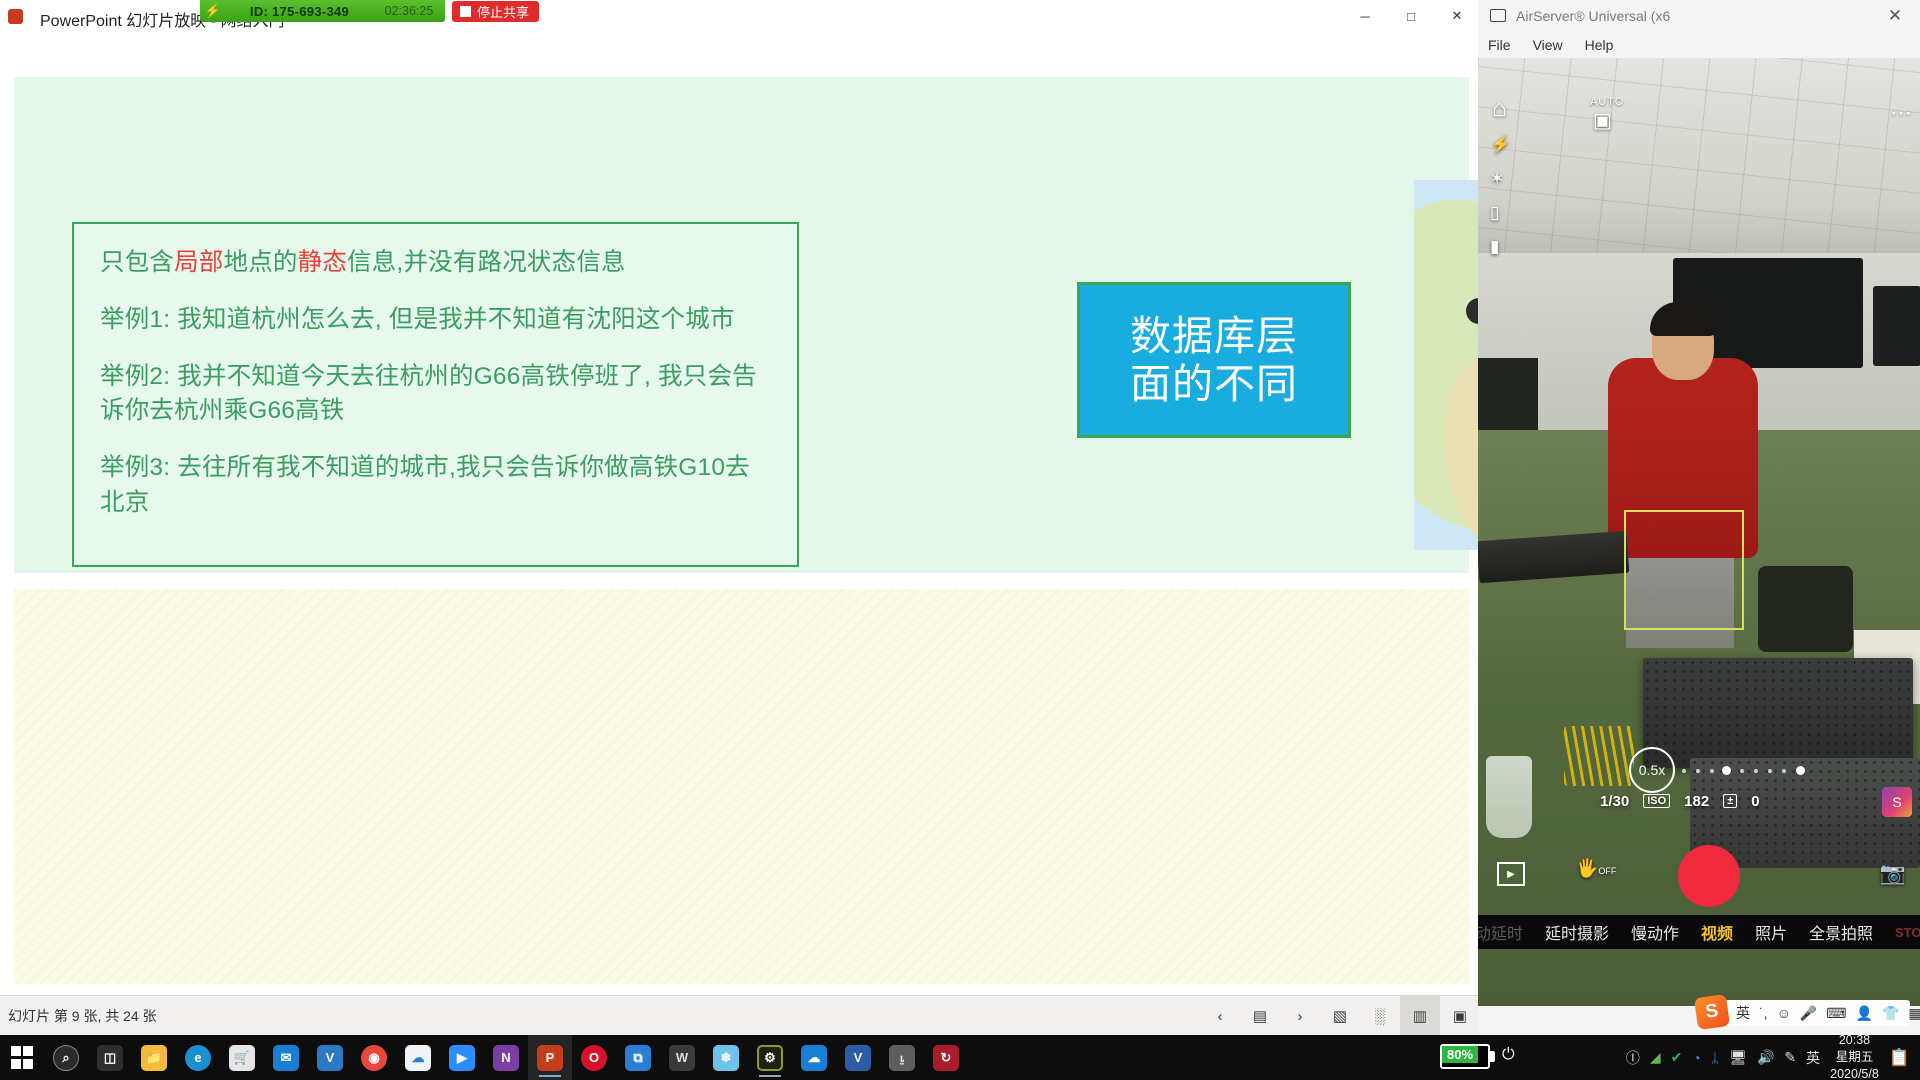 The image size is (1920, 1080). What do you see at coordinates (1899, 1058) in the screenshot?
I see `notification-icon: 📋` at bounding box center [1899, 1058].